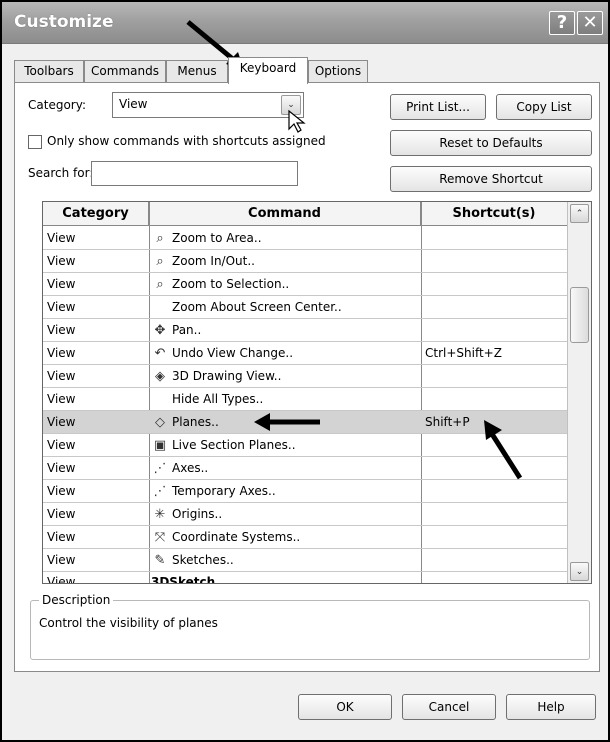  I want to click on table-row: View ⋰ Axes.., so click(305, 468).